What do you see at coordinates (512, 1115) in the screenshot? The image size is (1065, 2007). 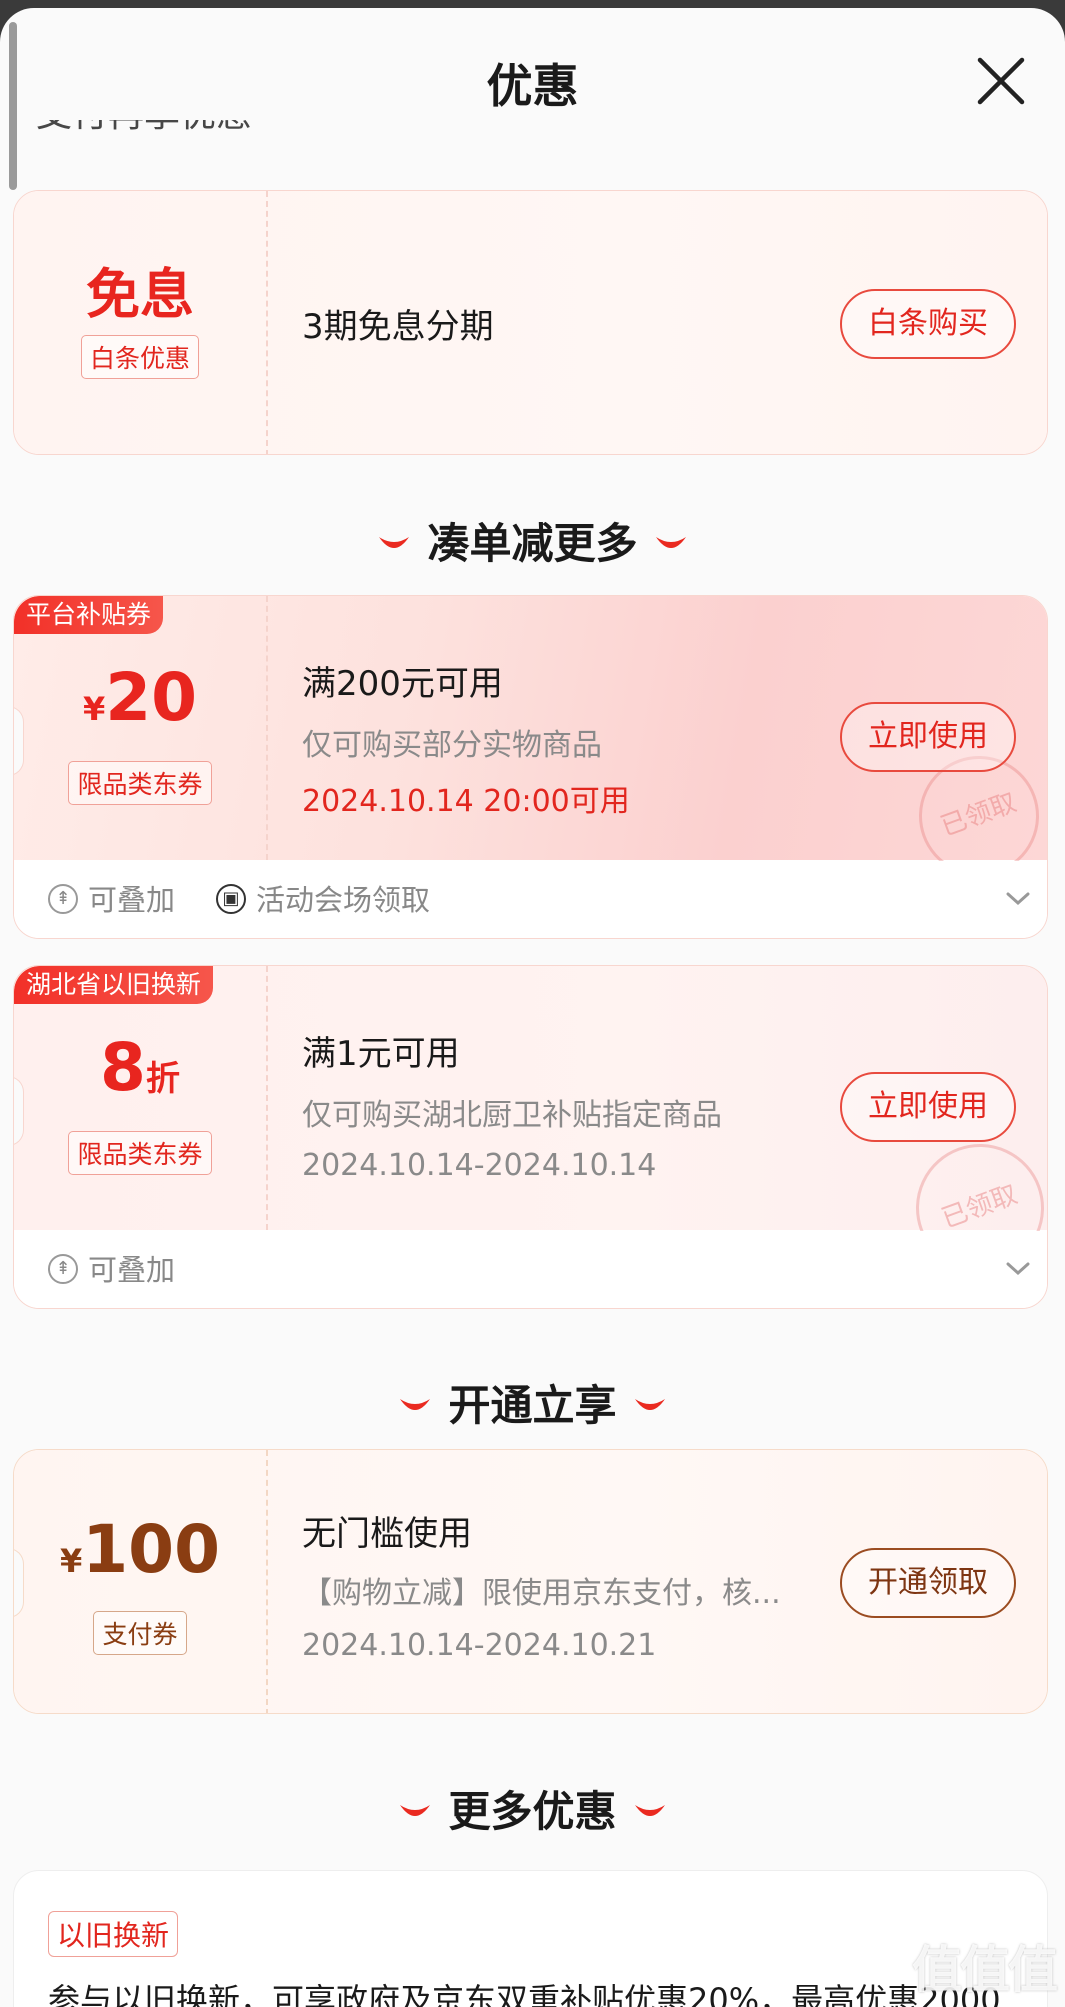 I see `coupon2-desc: 仅可购买湖北厨卫补贴指定商品` at bounding box center [512, 1115].